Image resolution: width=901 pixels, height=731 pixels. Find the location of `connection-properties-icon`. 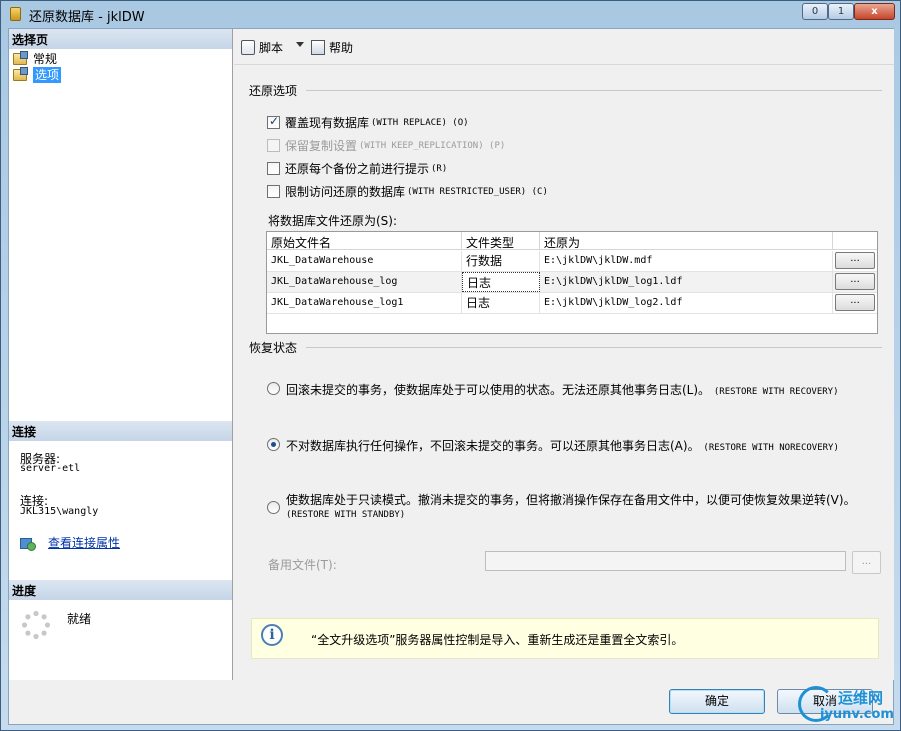

connection-properties-icon is located at coordinates (28, 543).